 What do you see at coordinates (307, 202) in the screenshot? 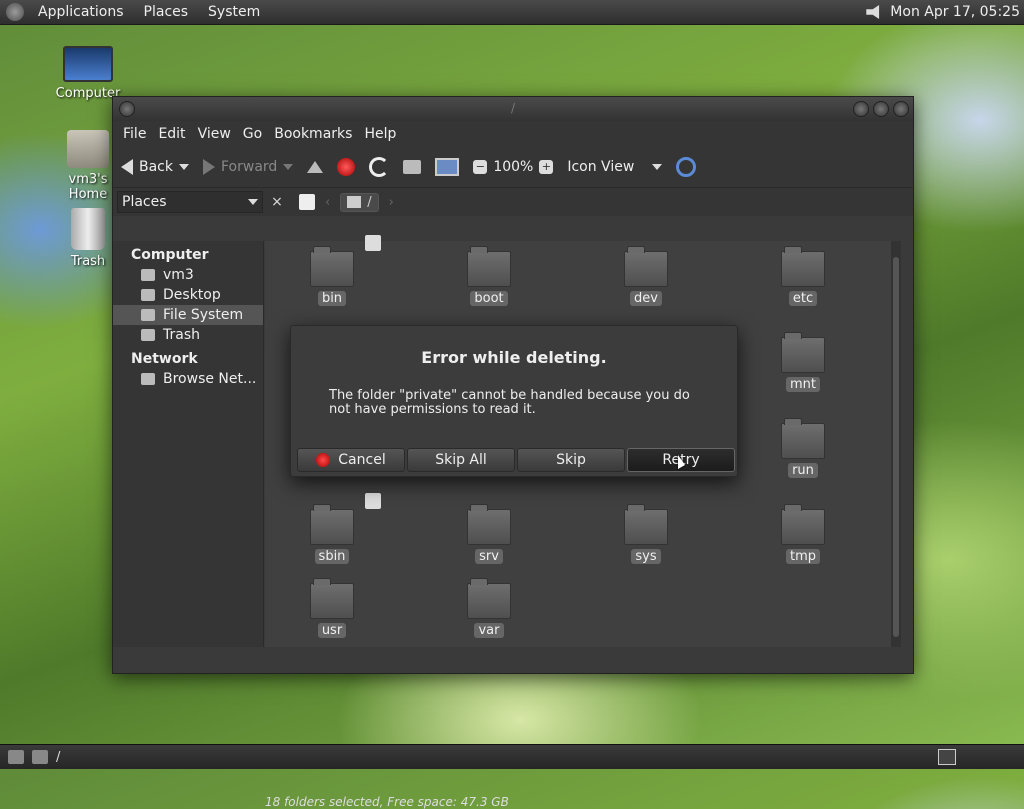
I see `edit-location-icon` at bounding box center [307, 202].